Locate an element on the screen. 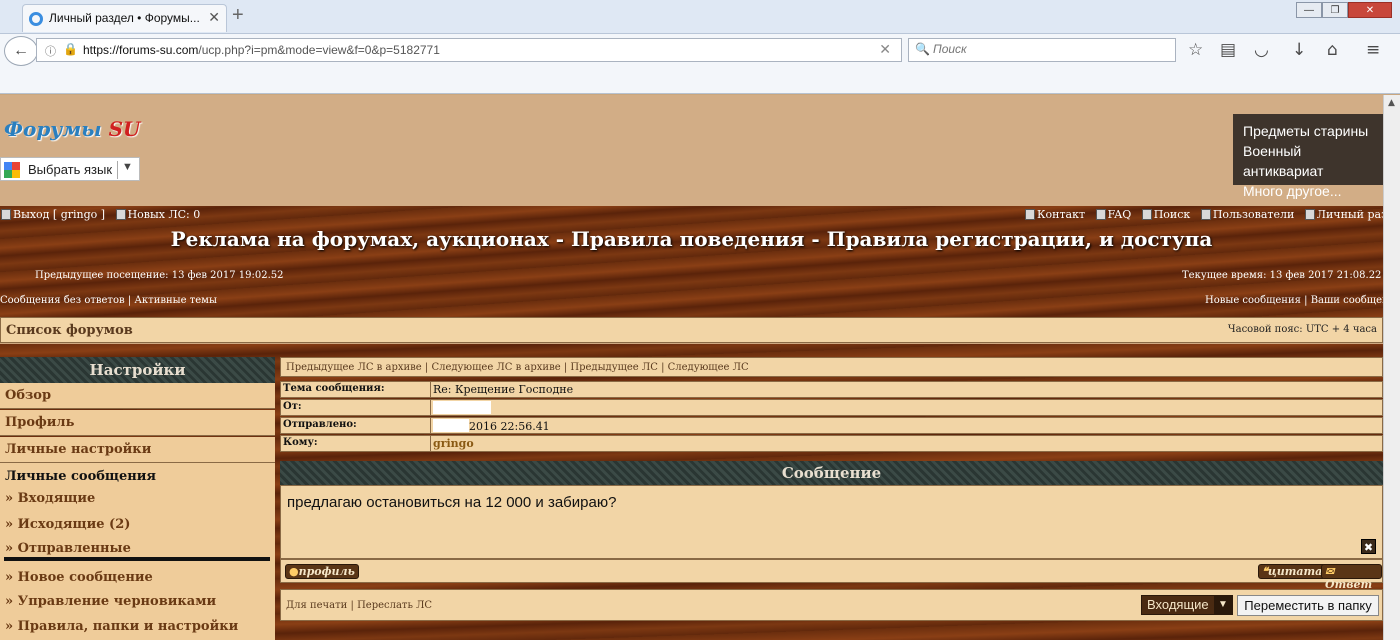  sidebar-item-profile: Профиль is located at coordinates (137, 423).